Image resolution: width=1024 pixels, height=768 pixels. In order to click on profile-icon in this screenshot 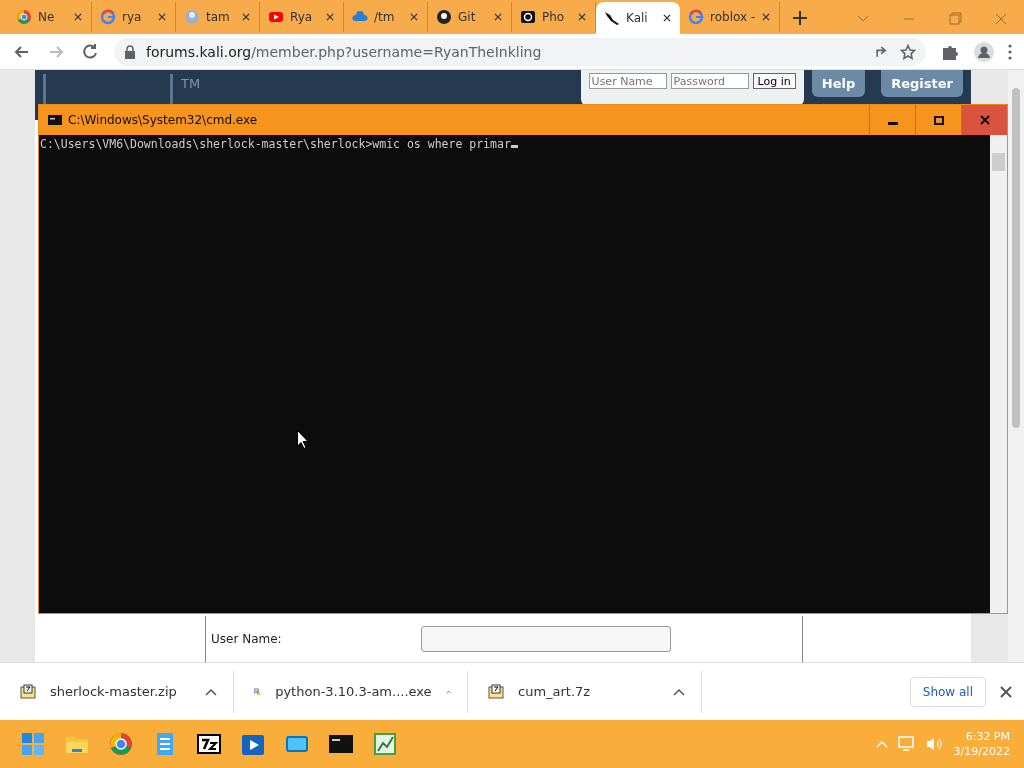, I will do `click(984, 51)`.